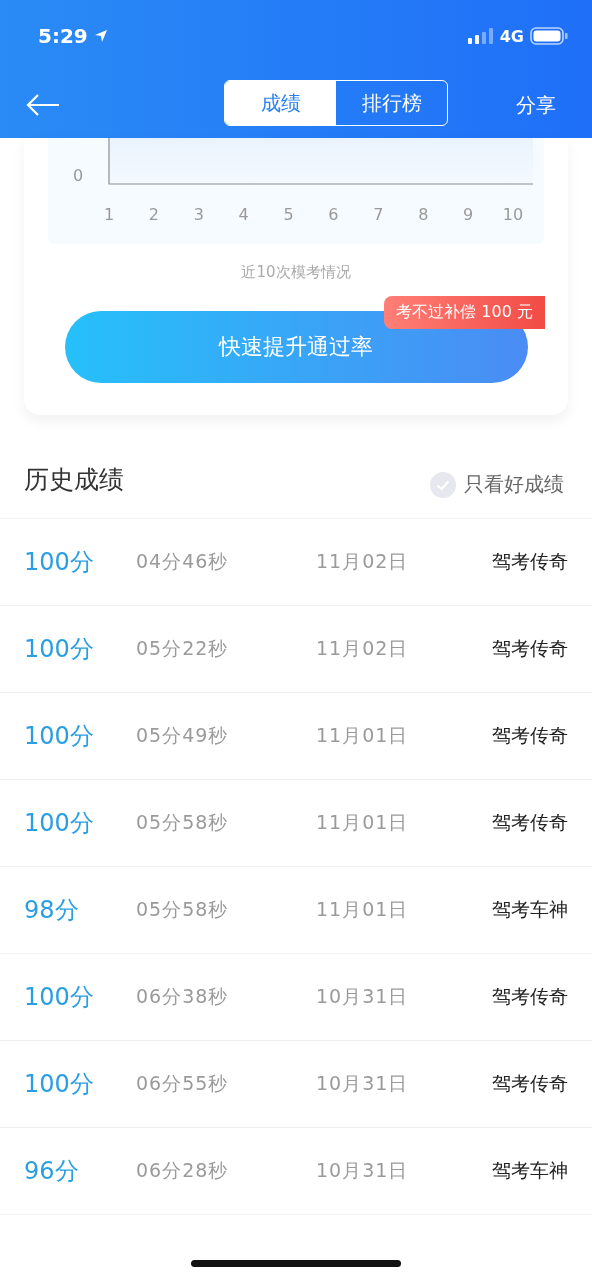 The height and width of the screenshot is (1280, 592). Describe the element at coordinates (153, 214) in the screenshot. I see `x-axis-label: 2` at that location.